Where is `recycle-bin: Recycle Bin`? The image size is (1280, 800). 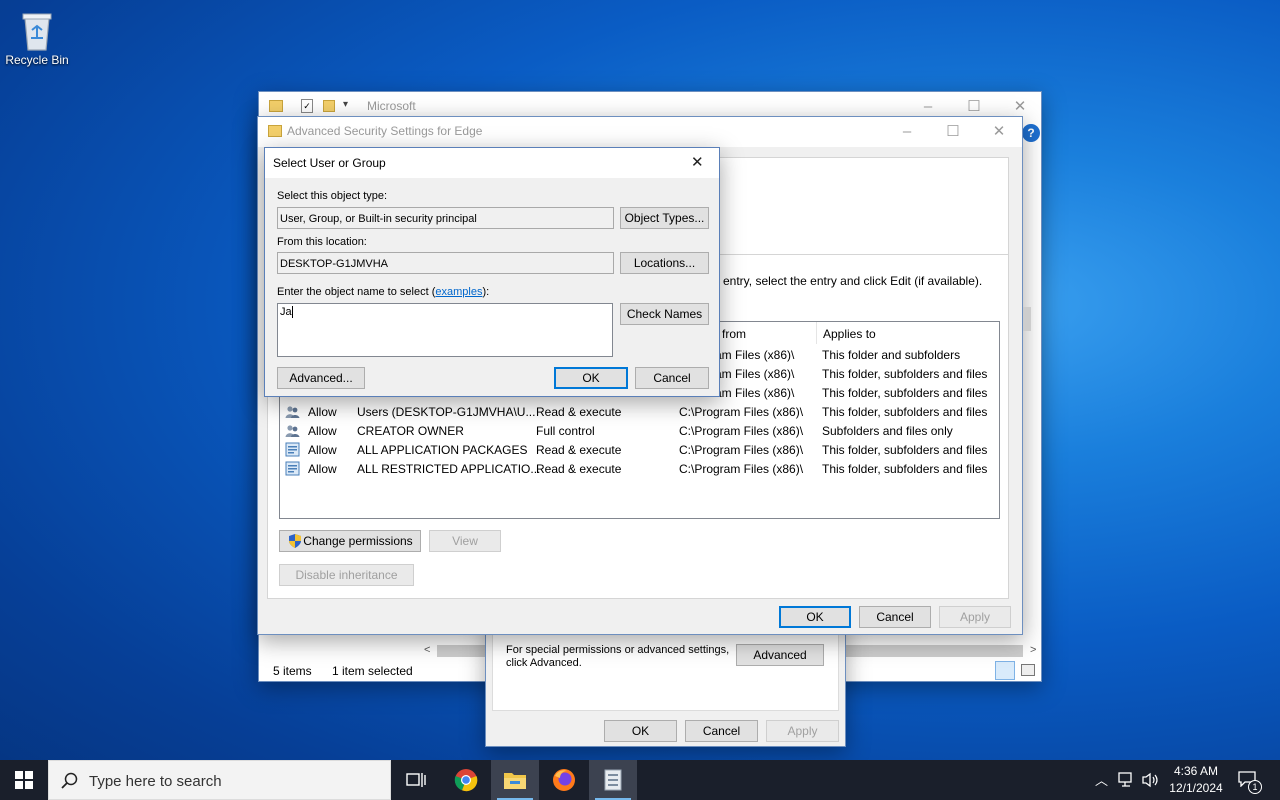 recycle-bin: Recycle Bin is located at coordinates (37, 41).